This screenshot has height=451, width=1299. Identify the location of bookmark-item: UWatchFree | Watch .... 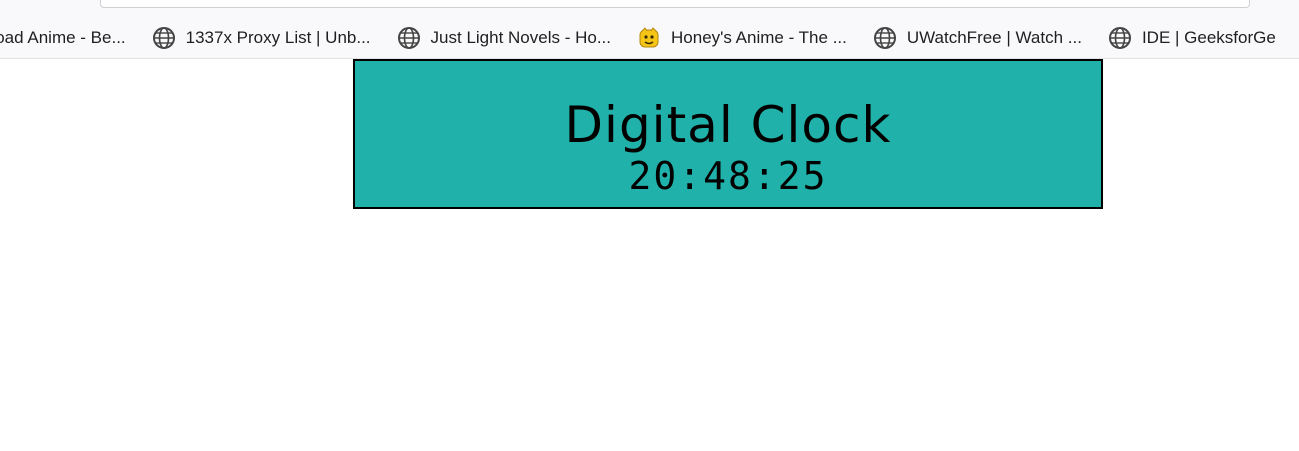
(977, 38).